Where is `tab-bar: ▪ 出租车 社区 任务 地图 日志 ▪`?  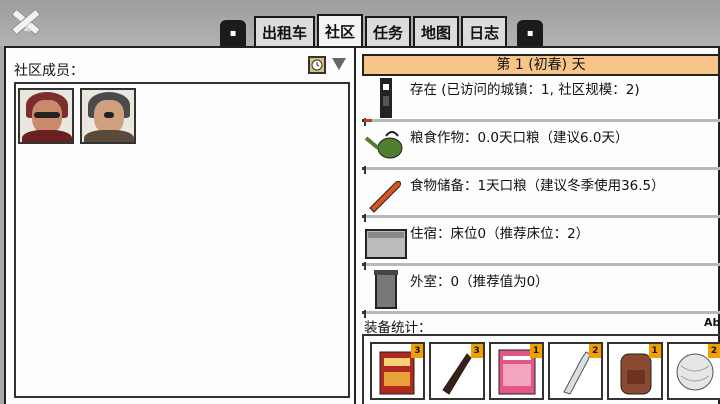 tab-bar: ▪ 出租车 社区 任务 地图 日志 ▪ is located at coordinates (381, 30).